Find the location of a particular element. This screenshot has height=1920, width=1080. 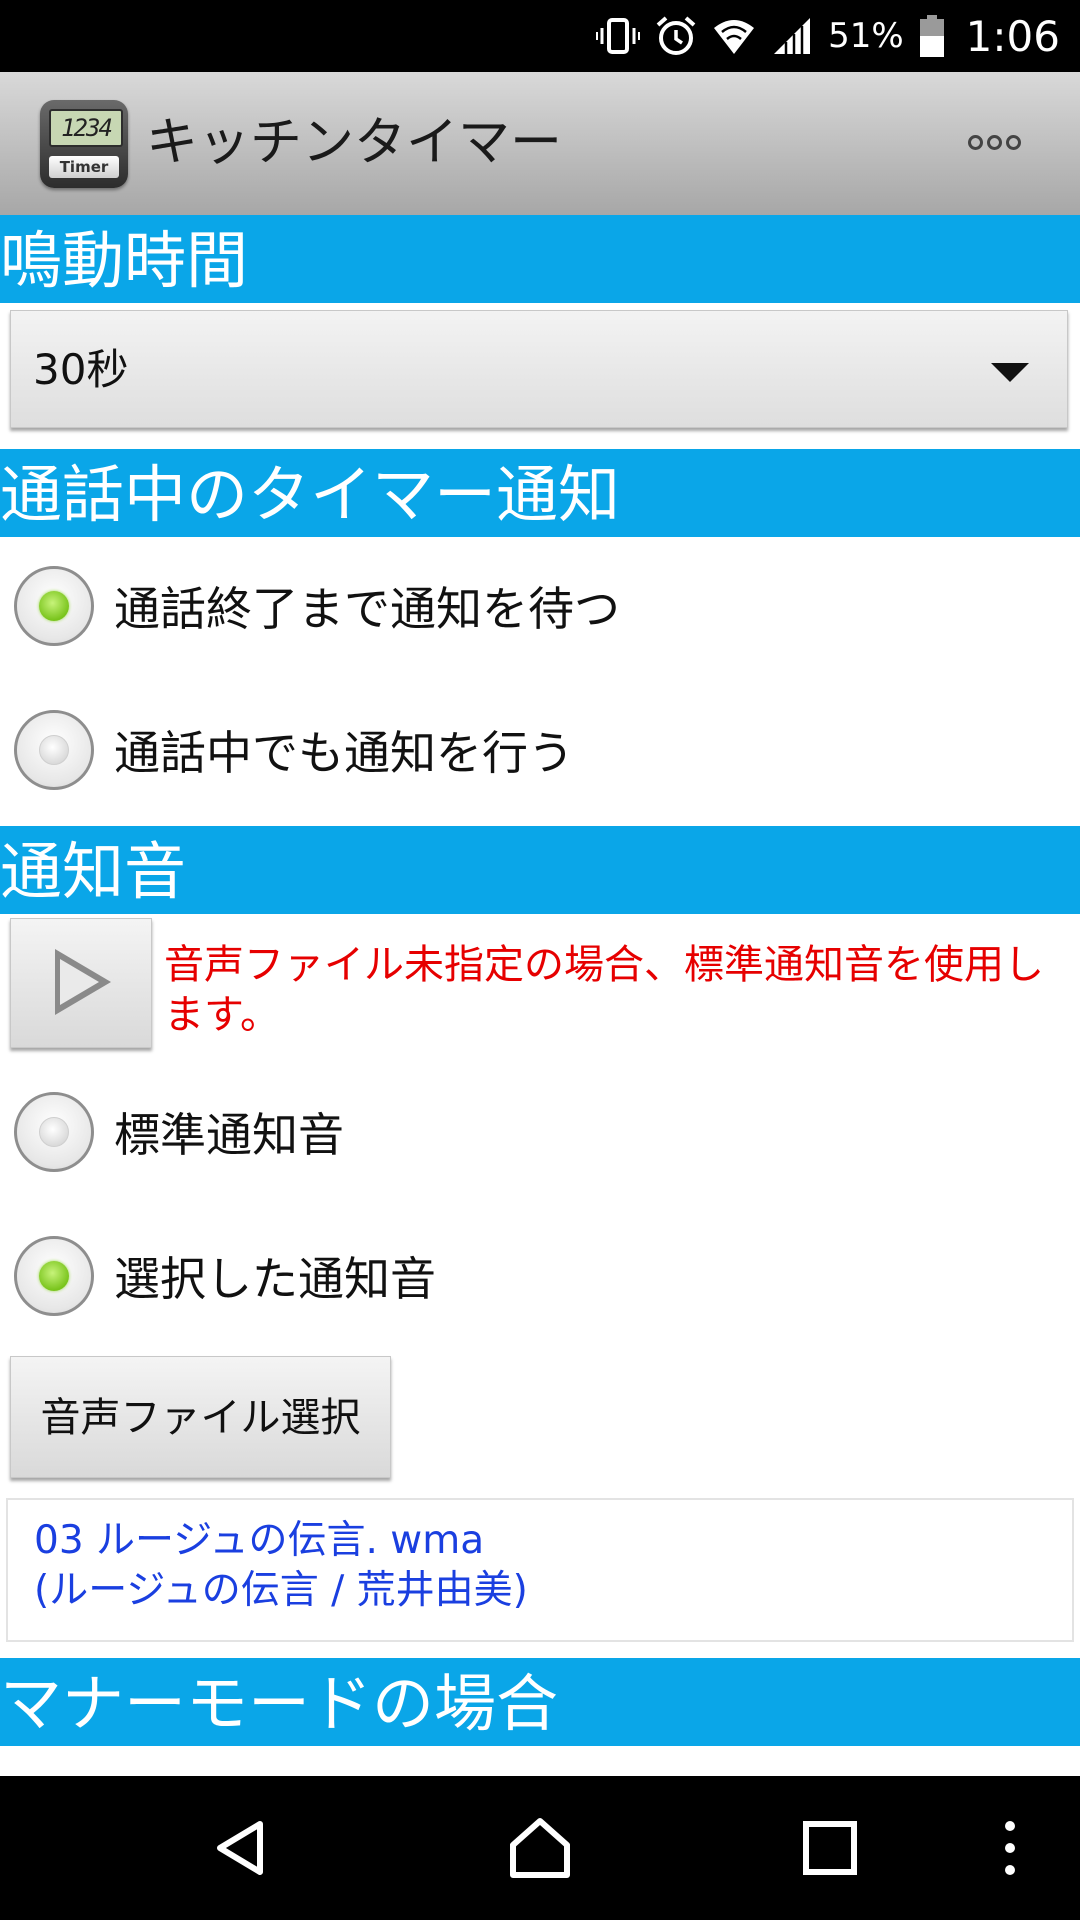

navigation-bar is located at coordinates (540, 1848).